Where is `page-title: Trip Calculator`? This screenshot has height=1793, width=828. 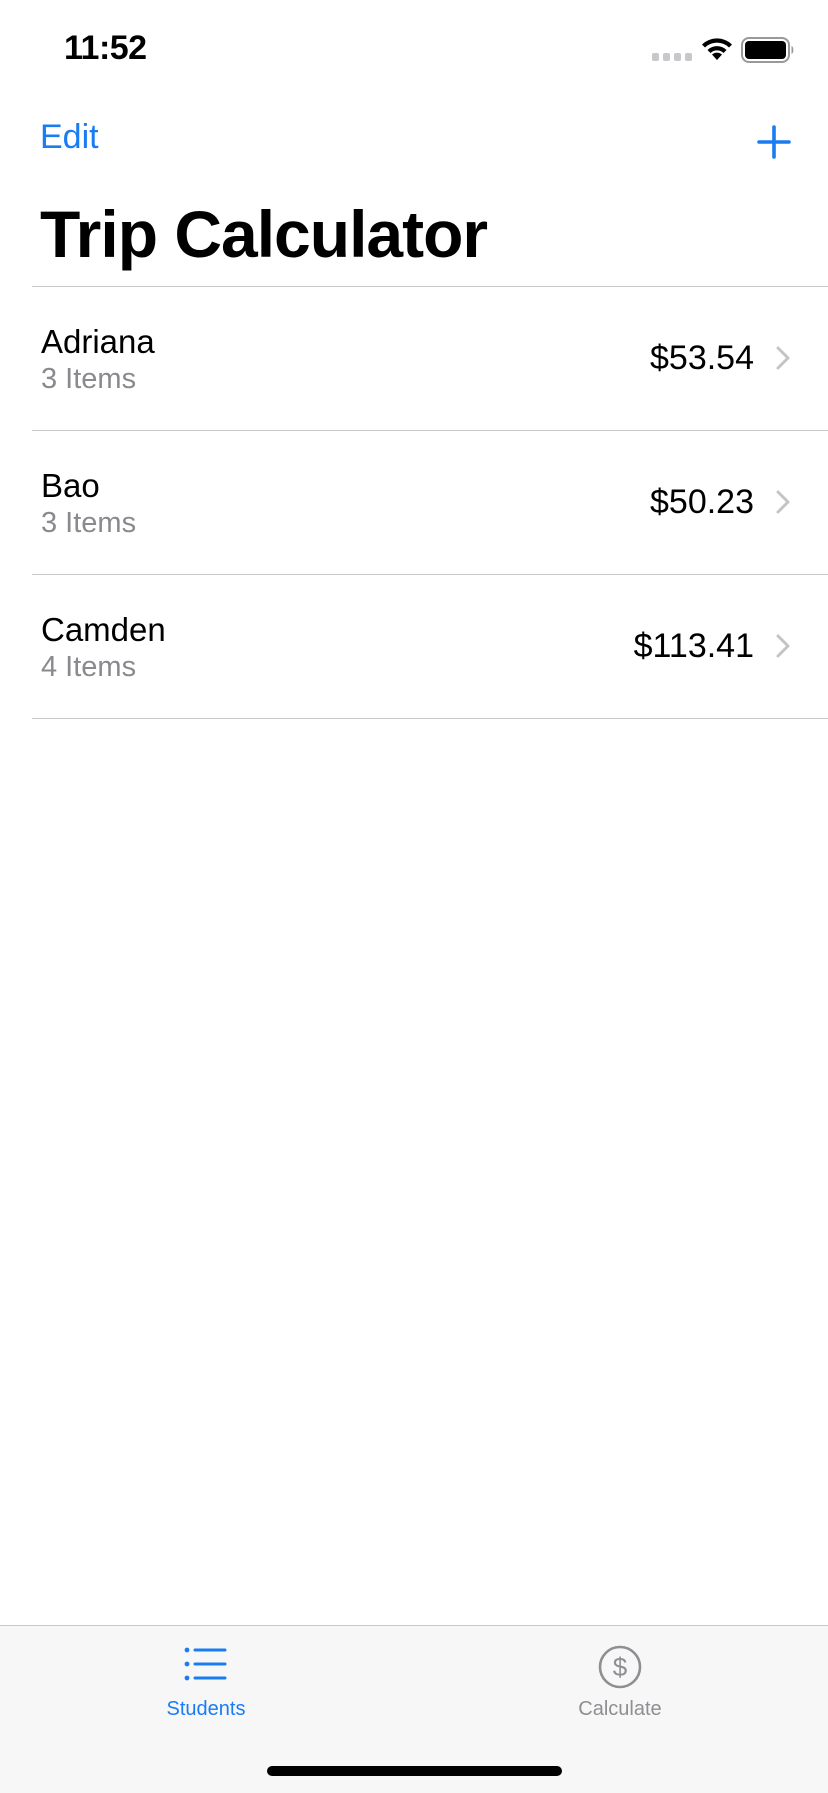
page-title: Trip Calculator is located at coordinates (264, 234).